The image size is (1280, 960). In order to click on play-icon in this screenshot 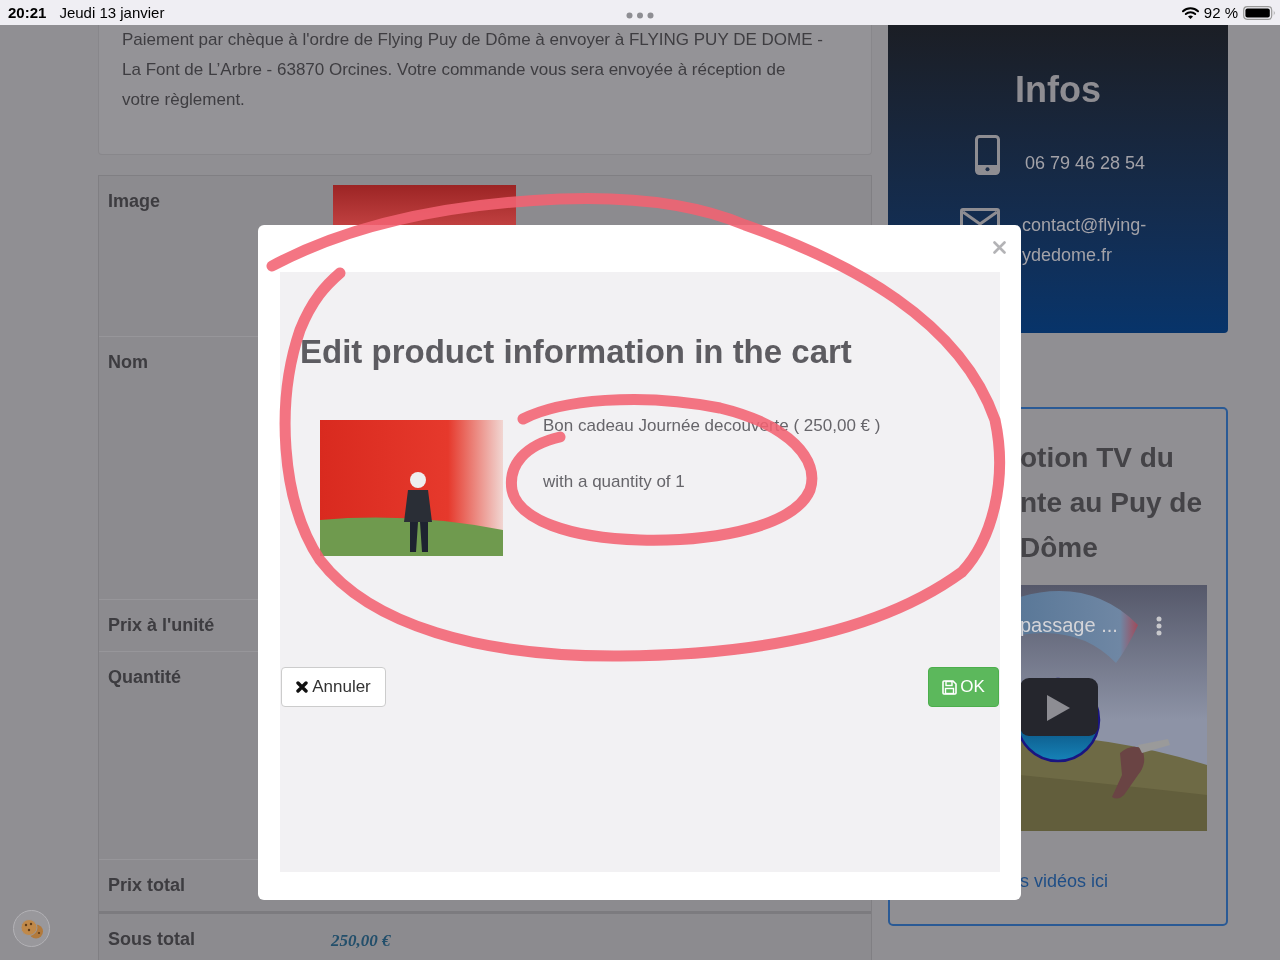, I will do `click(1061, 720)`.